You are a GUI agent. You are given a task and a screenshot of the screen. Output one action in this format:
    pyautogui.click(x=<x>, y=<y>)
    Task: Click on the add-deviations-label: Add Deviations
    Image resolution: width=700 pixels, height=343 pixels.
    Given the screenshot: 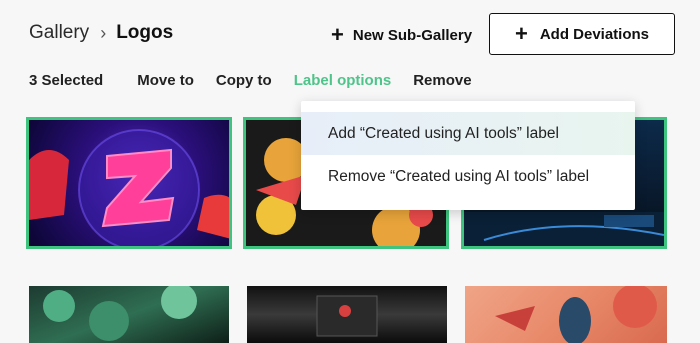 What is the action you would take?
    pyautogui.click(x=594, y=34)
    